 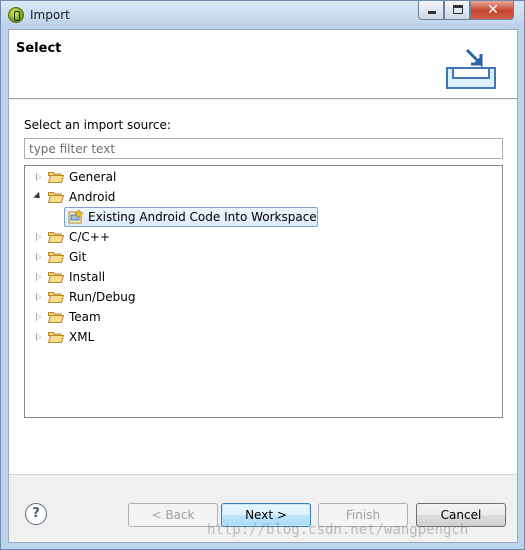 I want to click on tree-item-label: Android, so click(x=92, y=197).